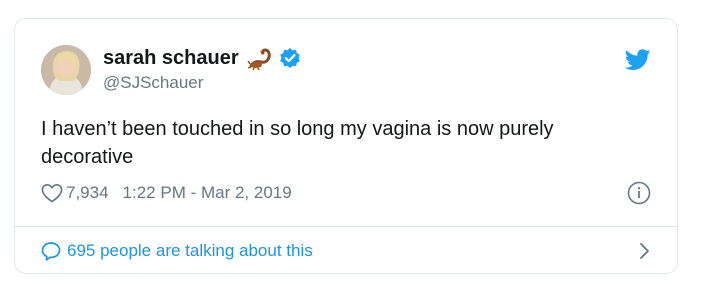 Image resolution: width=702 pixels, height=308 pixels. What do you see at coordinates (644, 251) in the screenshot?
I see `chevron-right-icon` at bounding box center [644, 251].